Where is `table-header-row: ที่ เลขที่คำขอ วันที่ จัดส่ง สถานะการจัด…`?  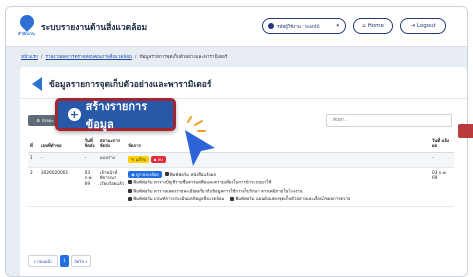
table-header-row: ที่ เลขที่คำขอ วันที่ จัดส่ง สถานะการจัด… is located at coordinates (241, 145).